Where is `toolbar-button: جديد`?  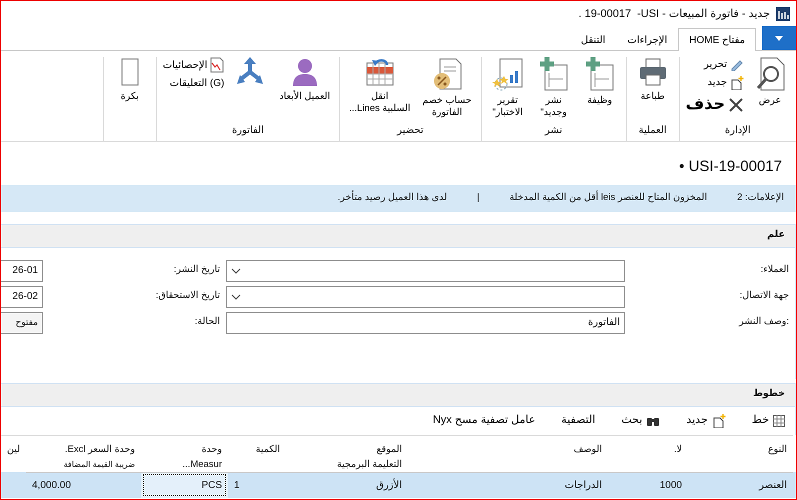
toolbar-button: جديد is located at coordinates (706, 420).